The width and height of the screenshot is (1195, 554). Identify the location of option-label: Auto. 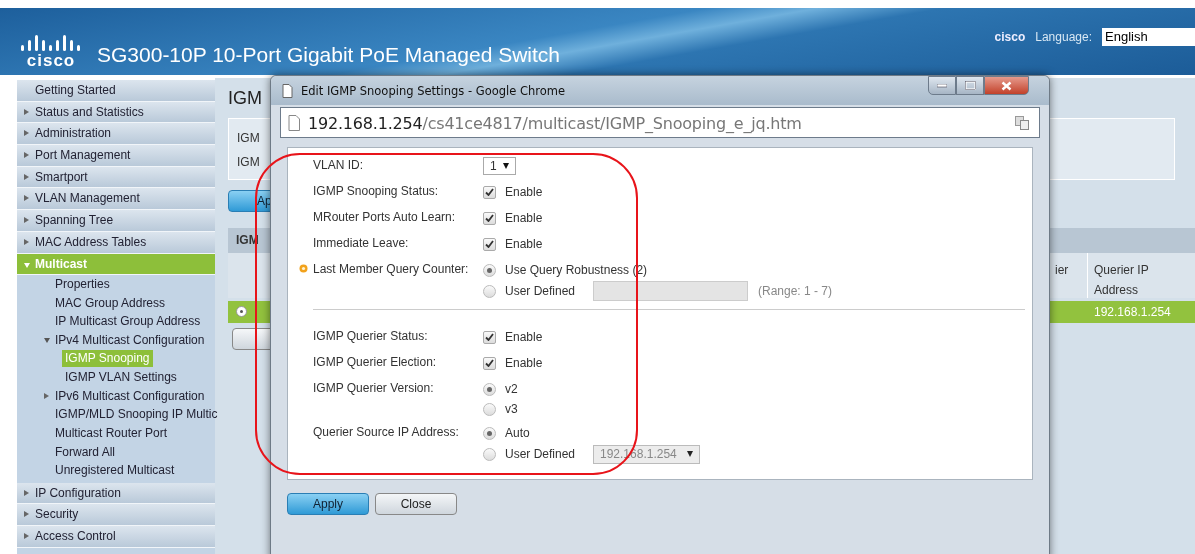
(517, 433).